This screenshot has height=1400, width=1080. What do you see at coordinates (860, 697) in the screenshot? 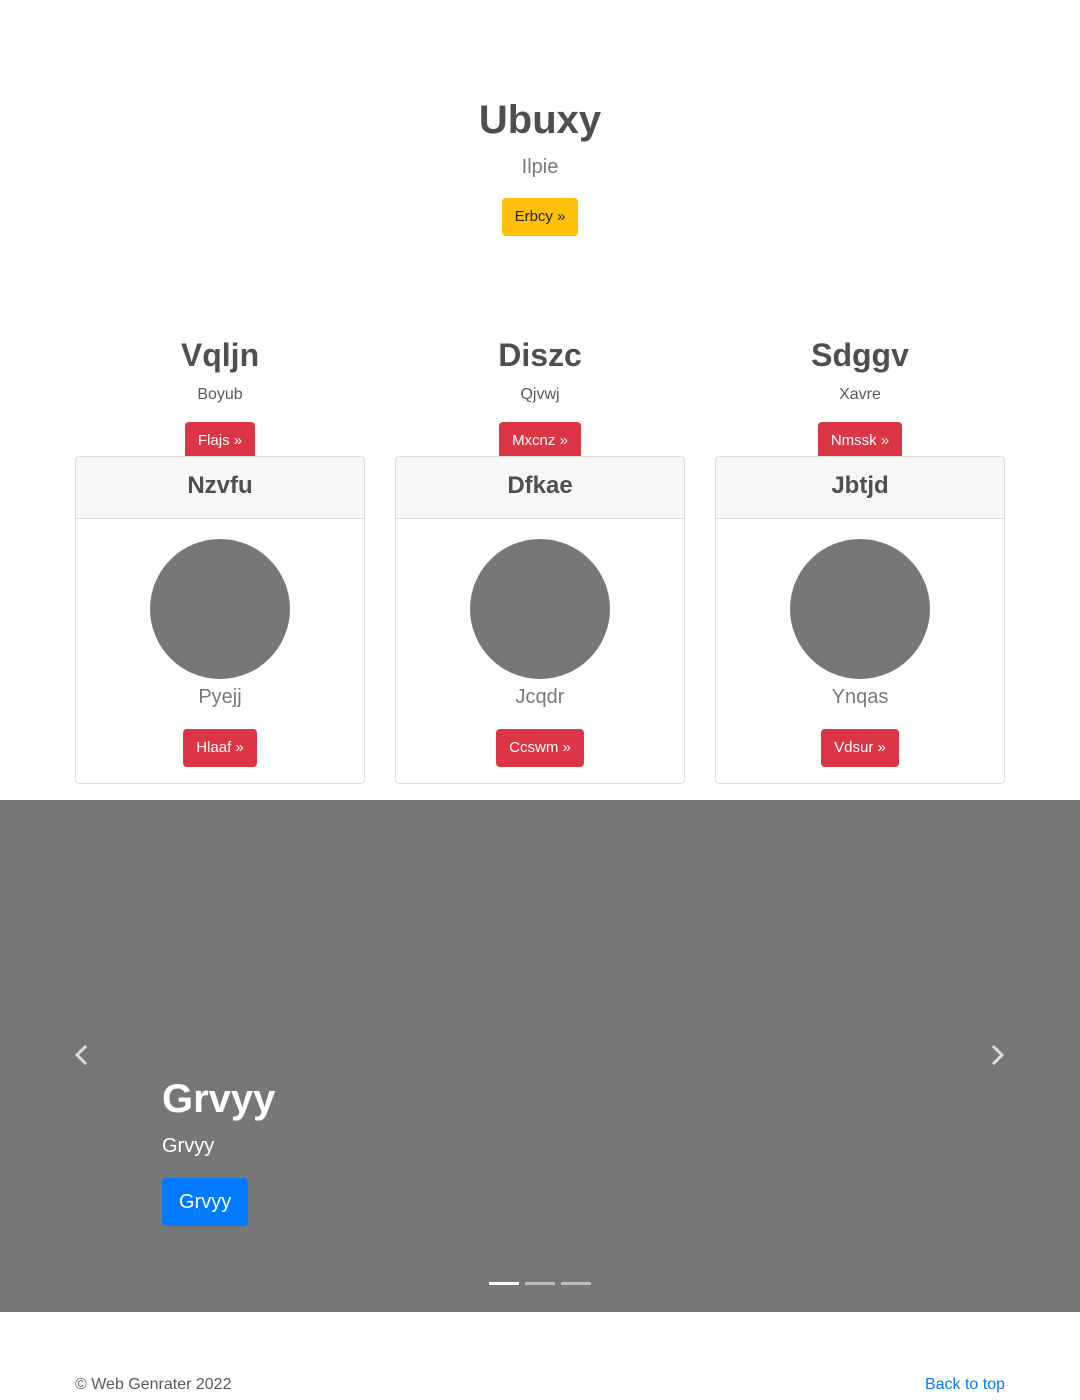
I see `card-text: Ynqas` at bounding box center [860, 697].